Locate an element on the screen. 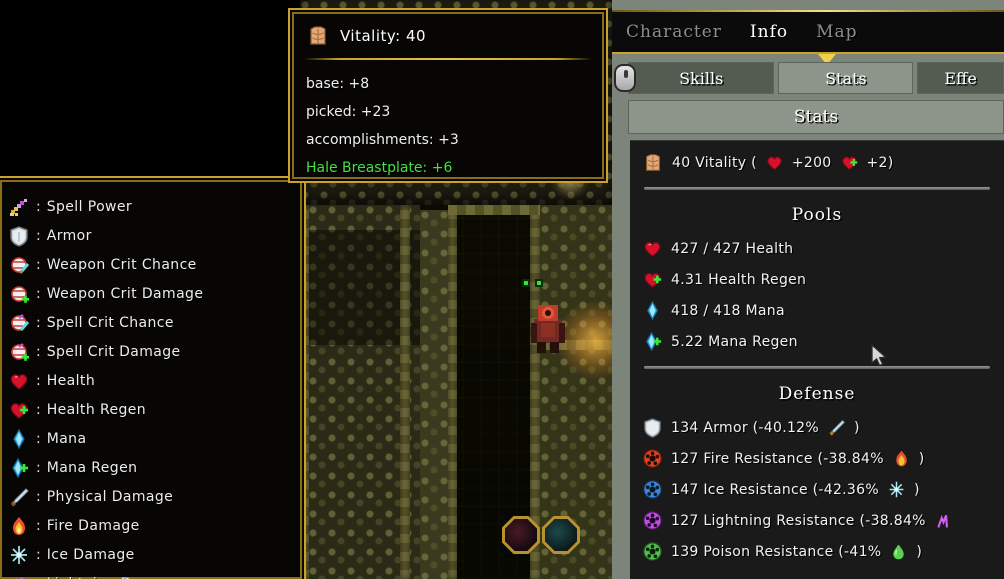 This screenshot has height=579, width=1004. stat-row-ice-resistance: 147 Ice Resistance (-42.36% ) is located at coordinates (817, 489).